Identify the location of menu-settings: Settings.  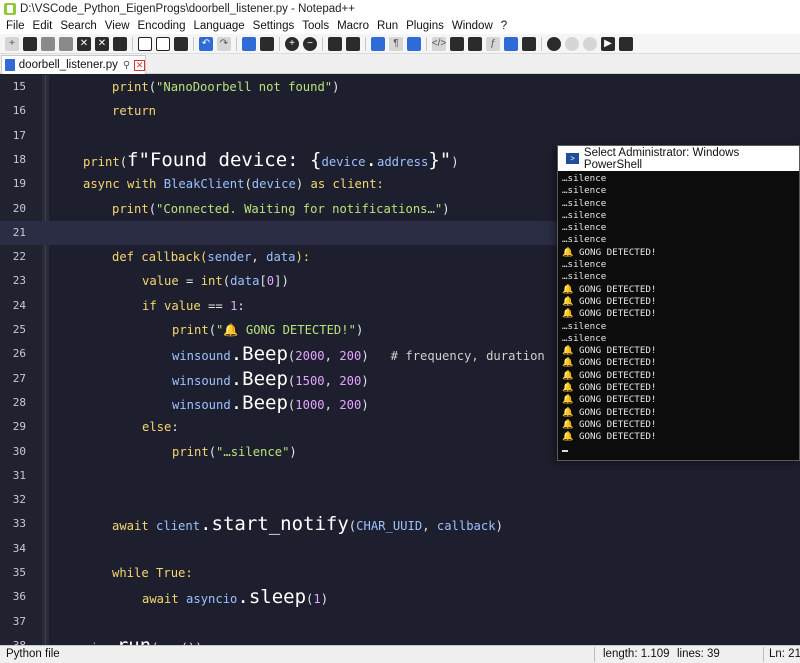
(274, 26).